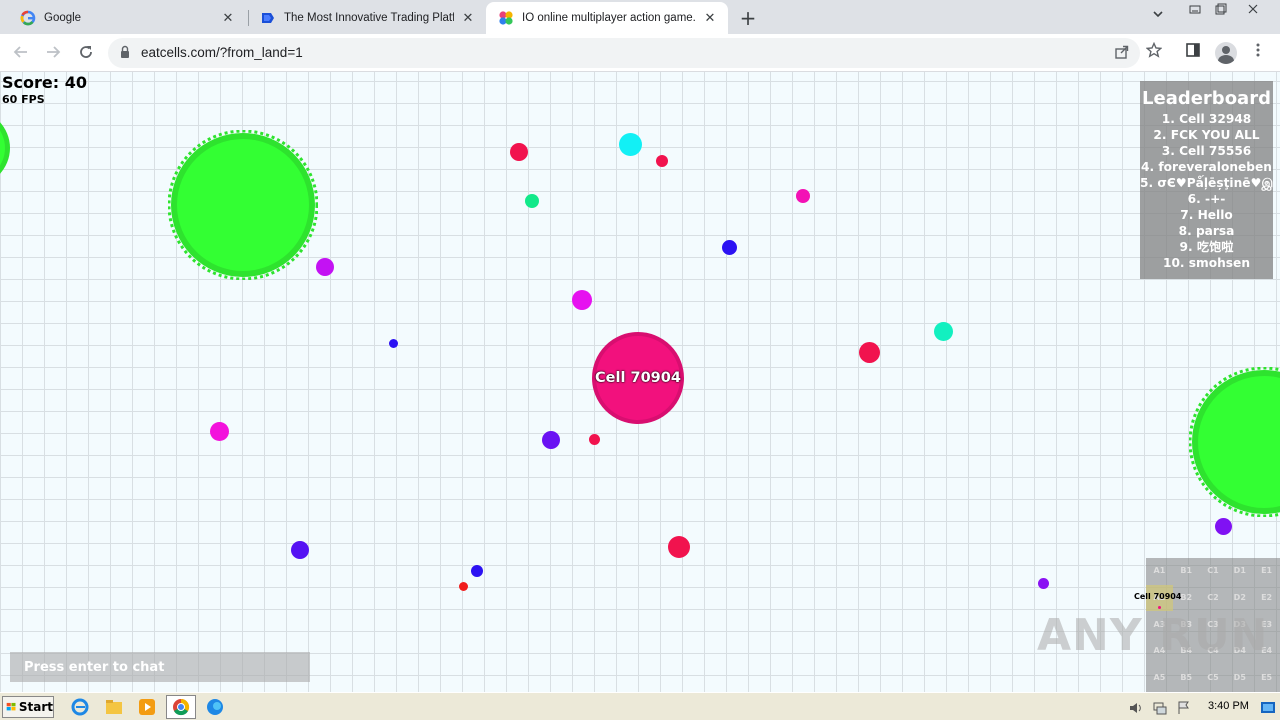  I want to click on start-button: Start, so click(28, 707).